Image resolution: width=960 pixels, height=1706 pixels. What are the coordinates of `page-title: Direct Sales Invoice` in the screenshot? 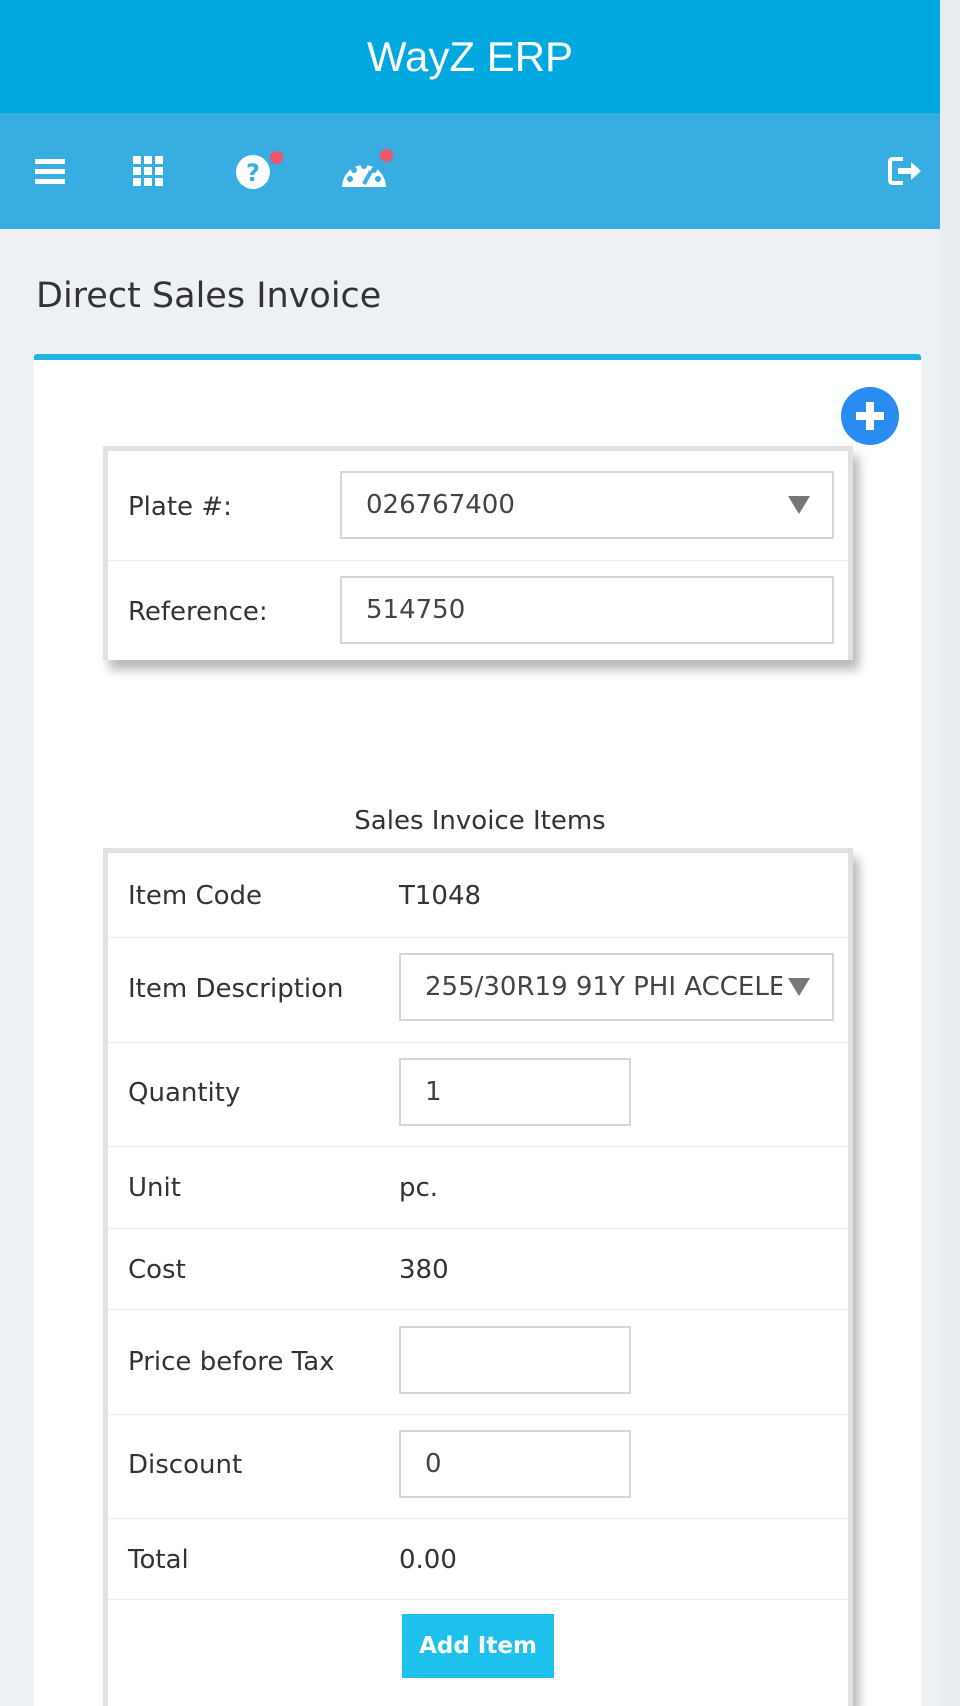 It's located at (209, 296).